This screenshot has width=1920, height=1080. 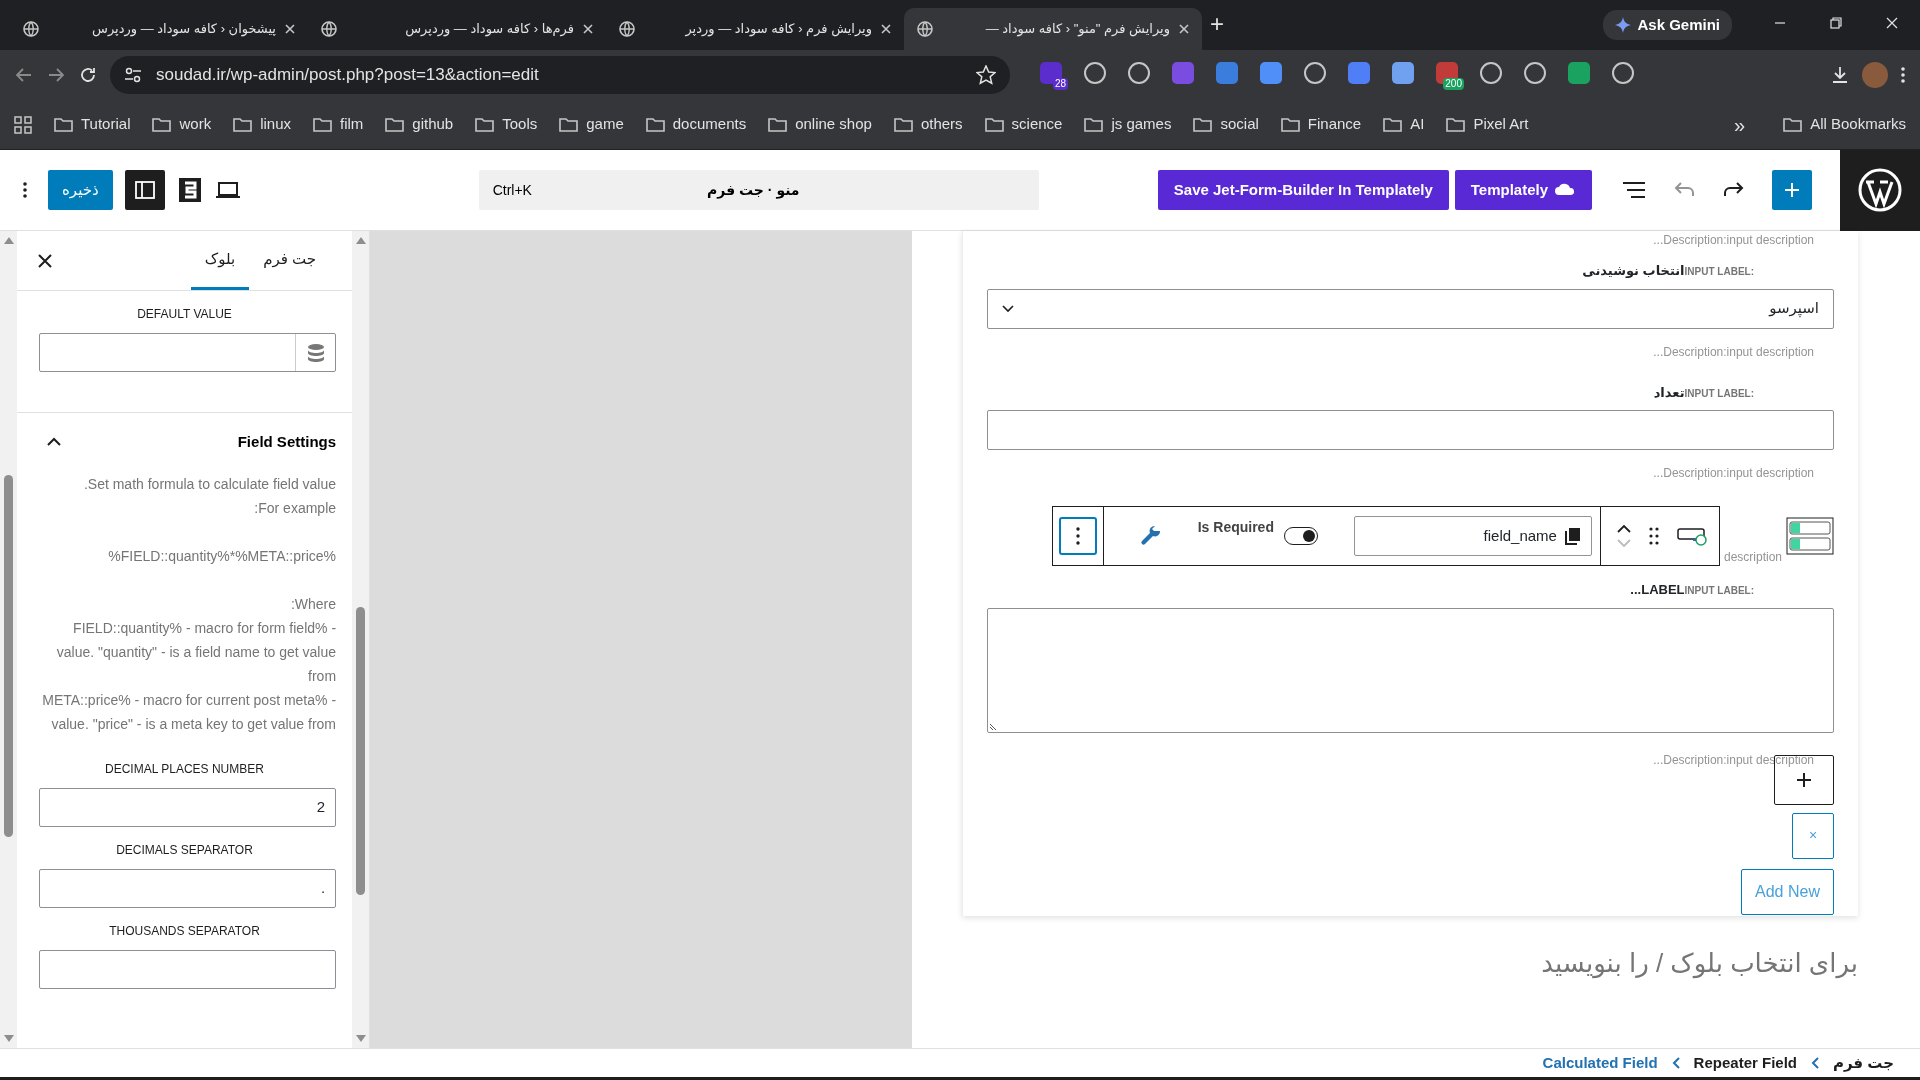 What do you see at coordinates (1600, 1063) in the screenshot?
I see `breadcrumb-link: Calculated Field` at bounding box center [1600, 1063].